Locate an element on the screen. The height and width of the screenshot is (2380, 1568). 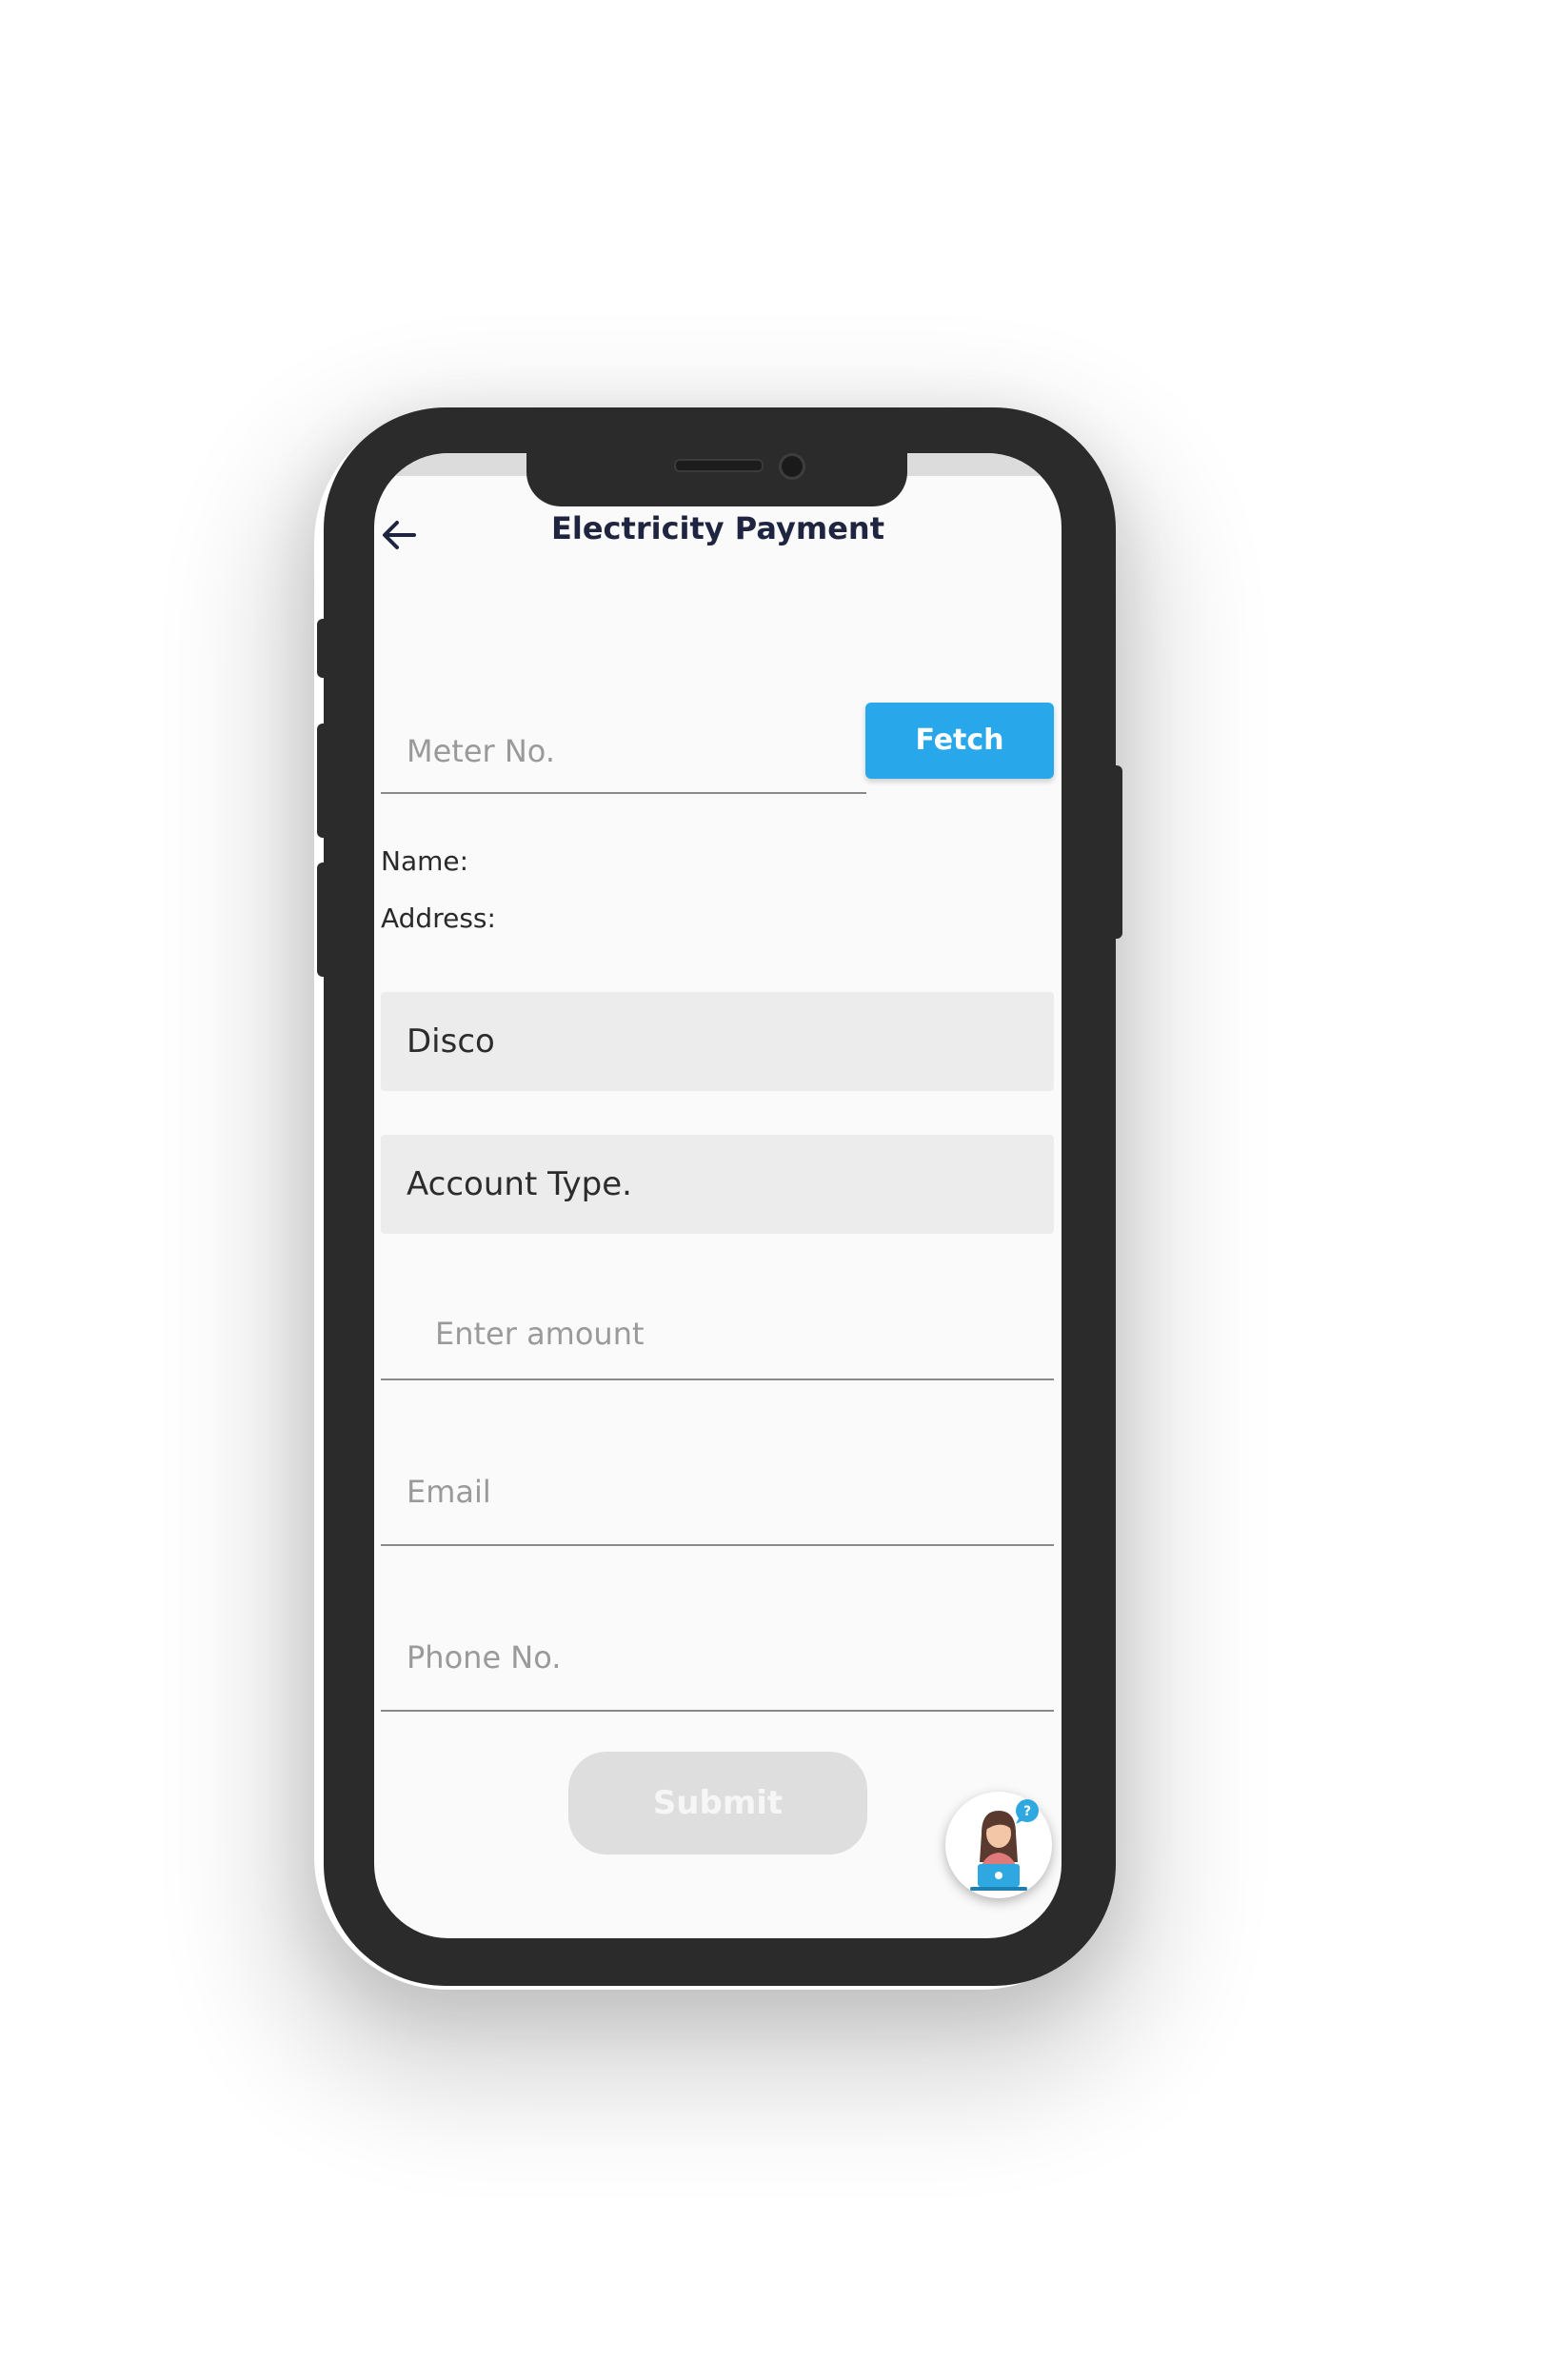
page-title: Electricity Payment is located at coordinates (718, 528).